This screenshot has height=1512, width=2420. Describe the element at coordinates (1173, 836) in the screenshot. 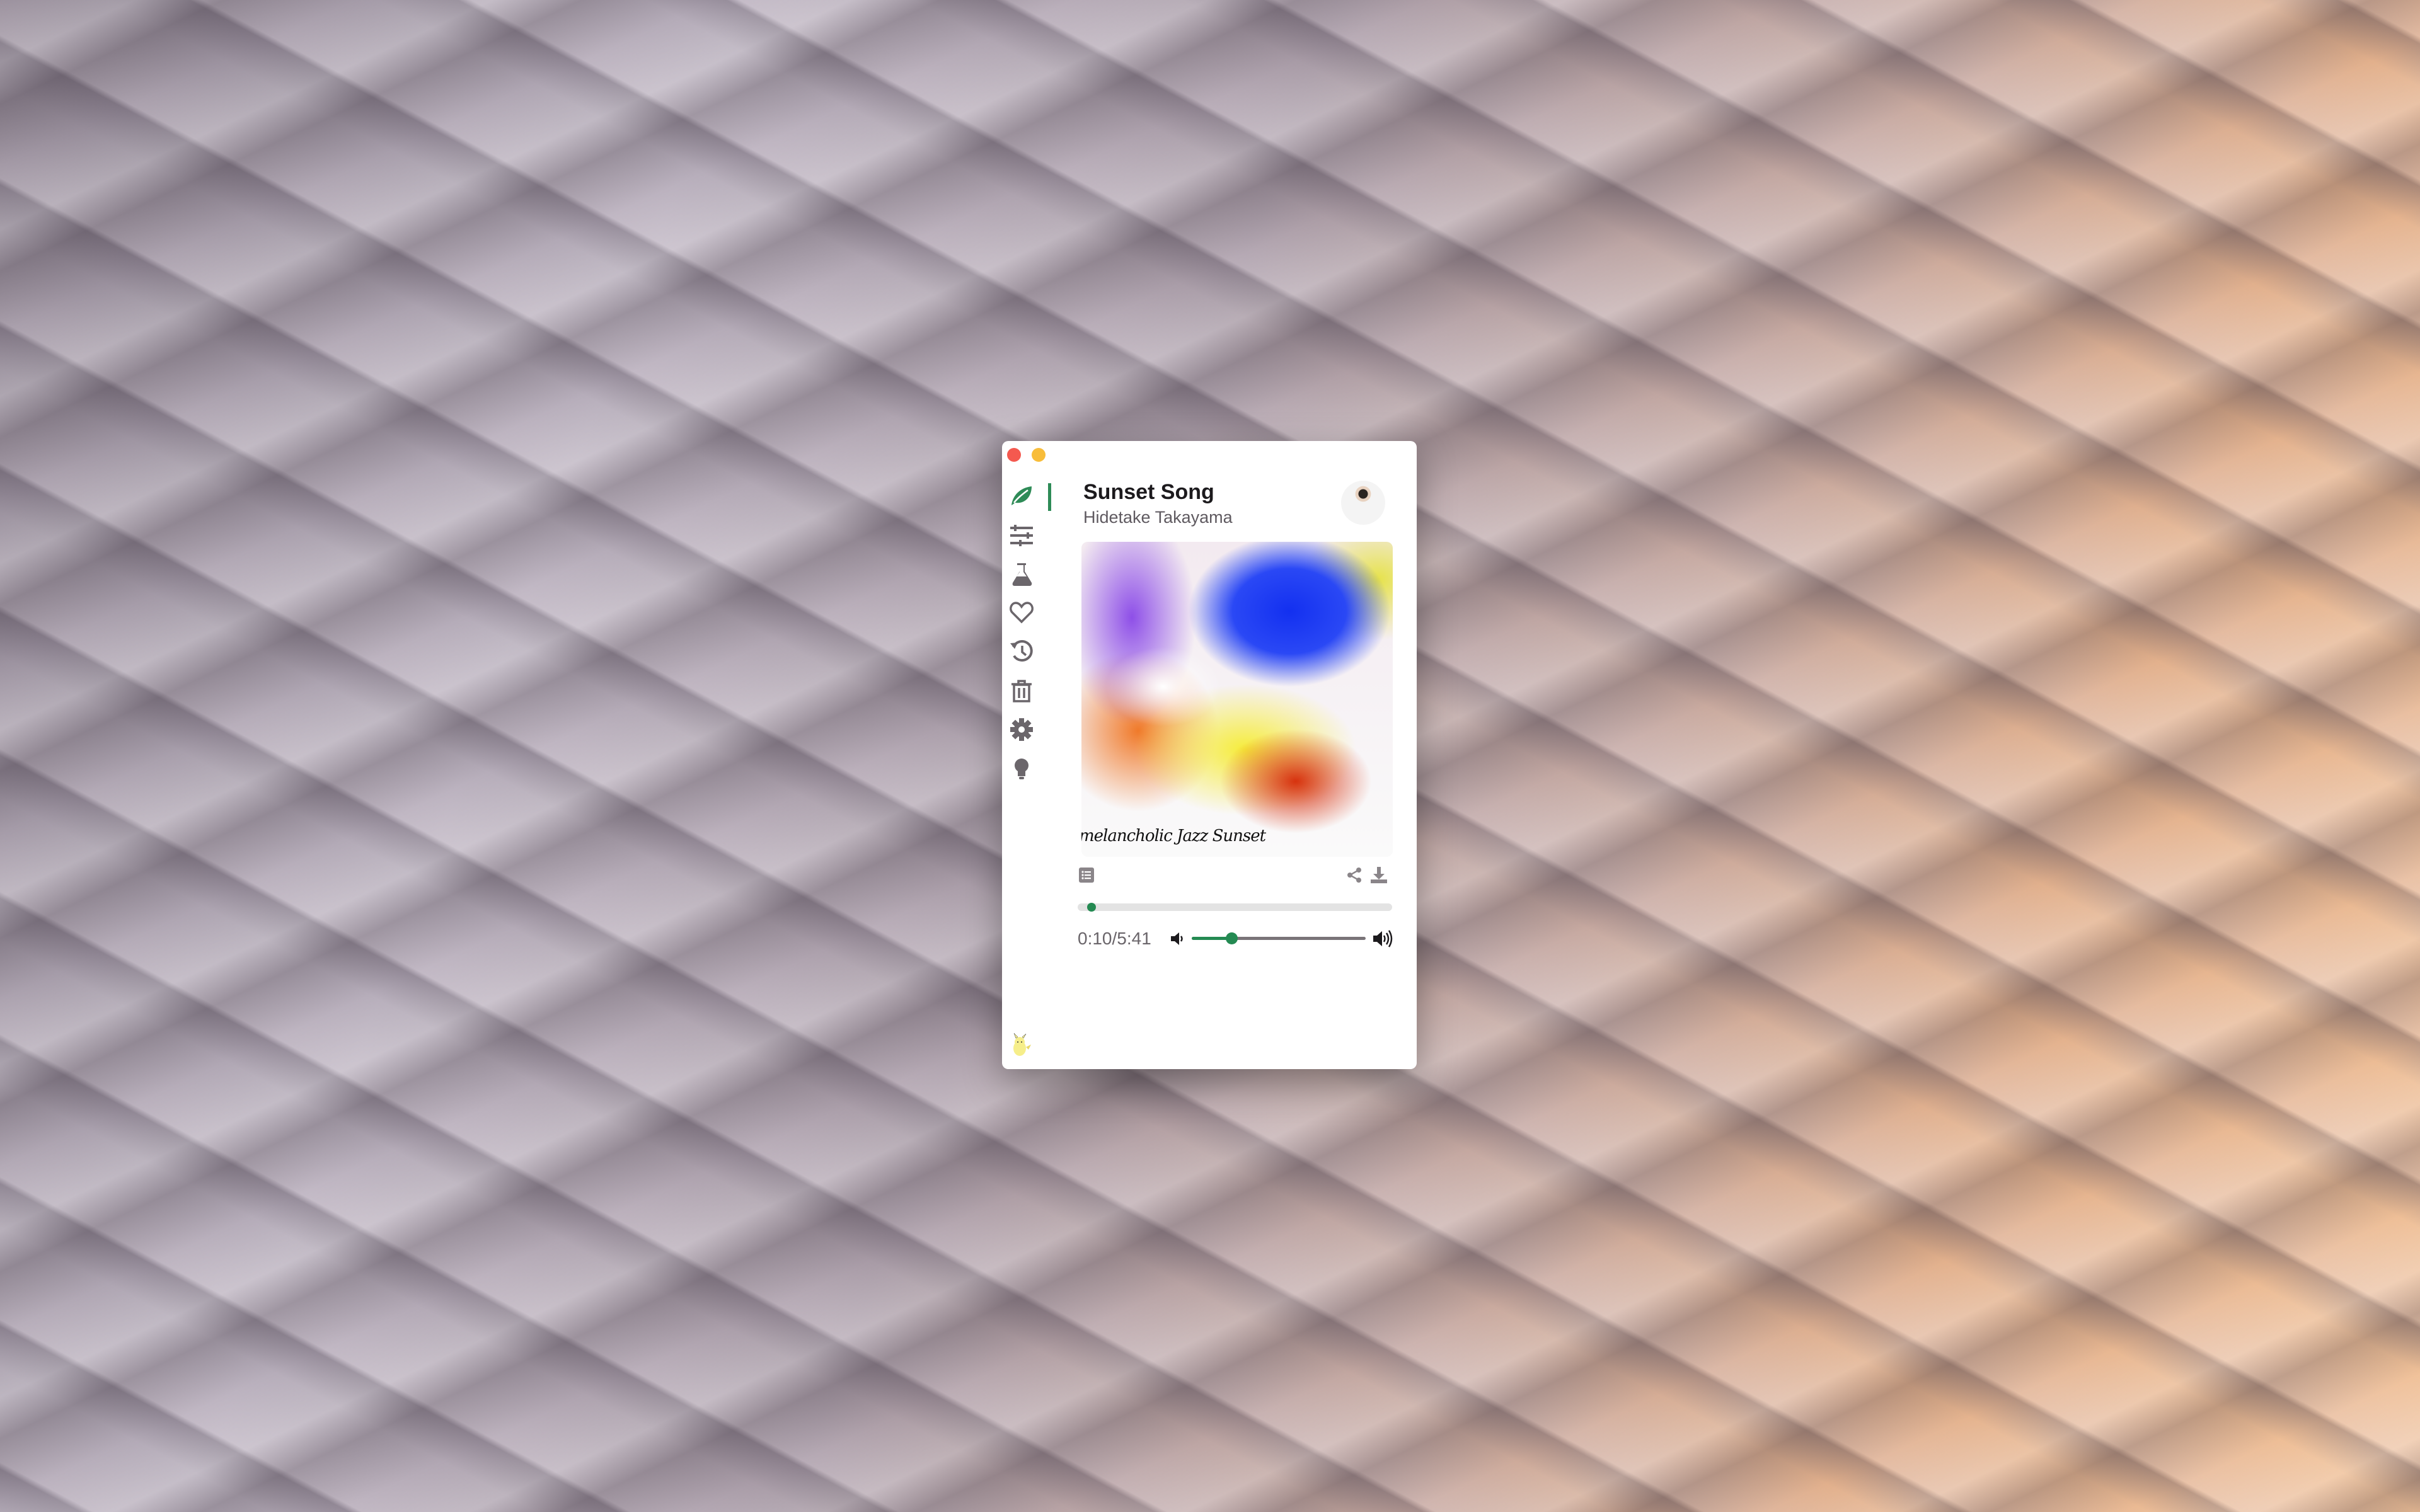

I see `album-art-caption: melancholic Jazz Sunset` at that location.